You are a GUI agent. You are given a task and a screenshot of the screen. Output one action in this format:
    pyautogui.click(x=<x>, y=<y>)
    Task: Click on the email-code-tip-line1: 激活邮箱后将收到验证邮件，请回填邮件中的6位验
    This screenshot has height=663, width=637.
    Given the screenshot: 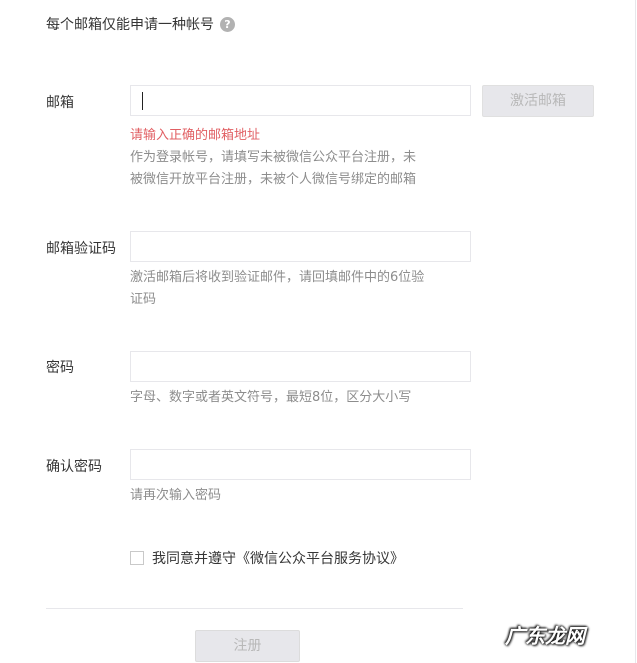 What is the action you would take?
    pyautogui.click(x=277, y=277)
    